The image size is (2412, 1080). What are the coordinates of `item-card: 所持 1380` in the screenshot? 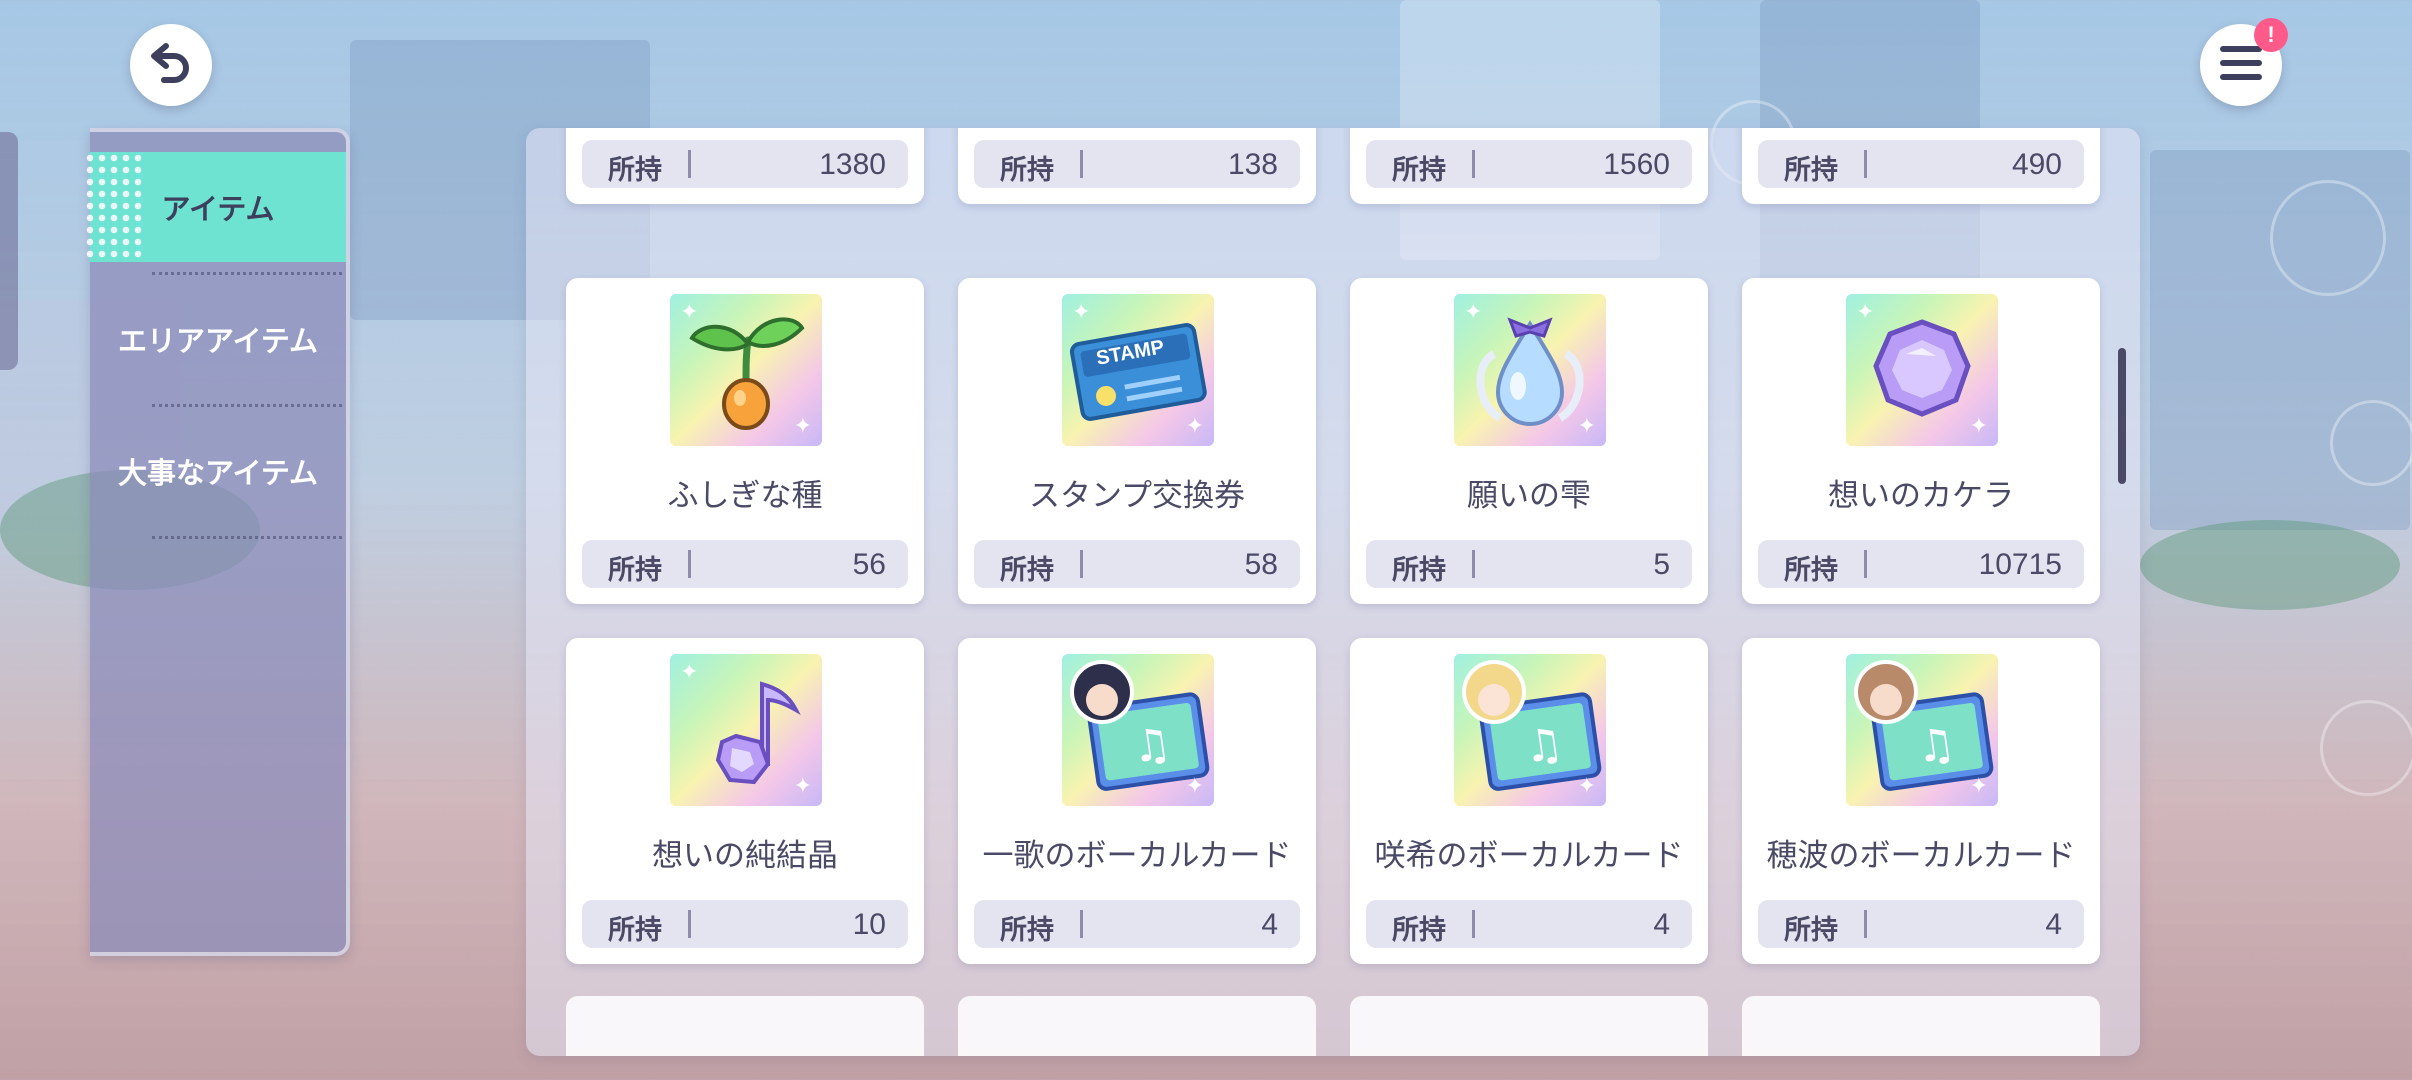 It's located at (745, 166).